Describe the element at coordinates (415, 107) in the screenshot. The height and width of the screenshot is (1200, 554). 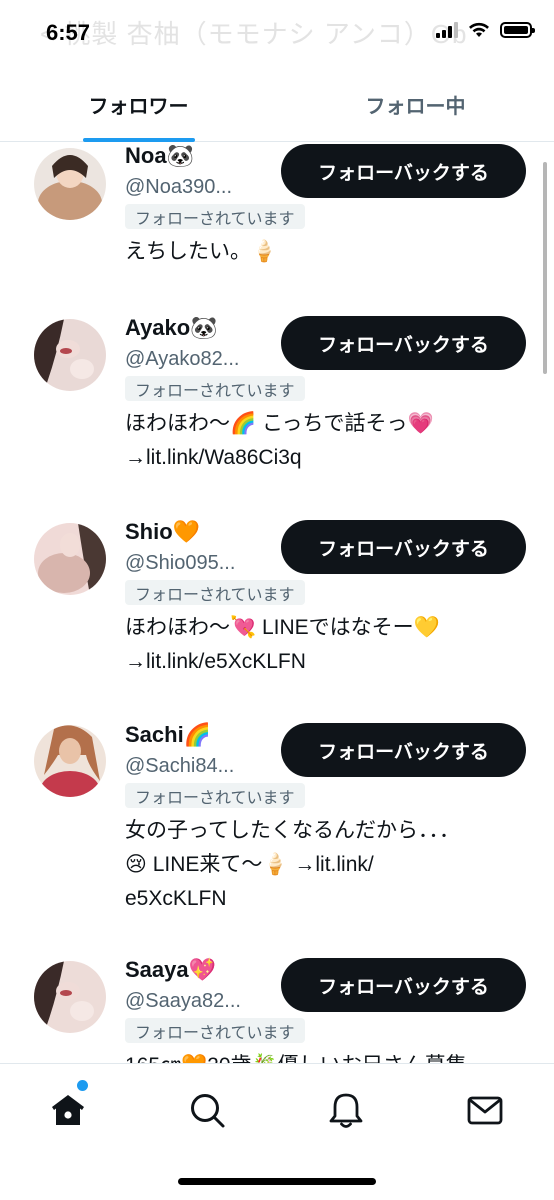
I see `tab-label: フォロー中` at that location.